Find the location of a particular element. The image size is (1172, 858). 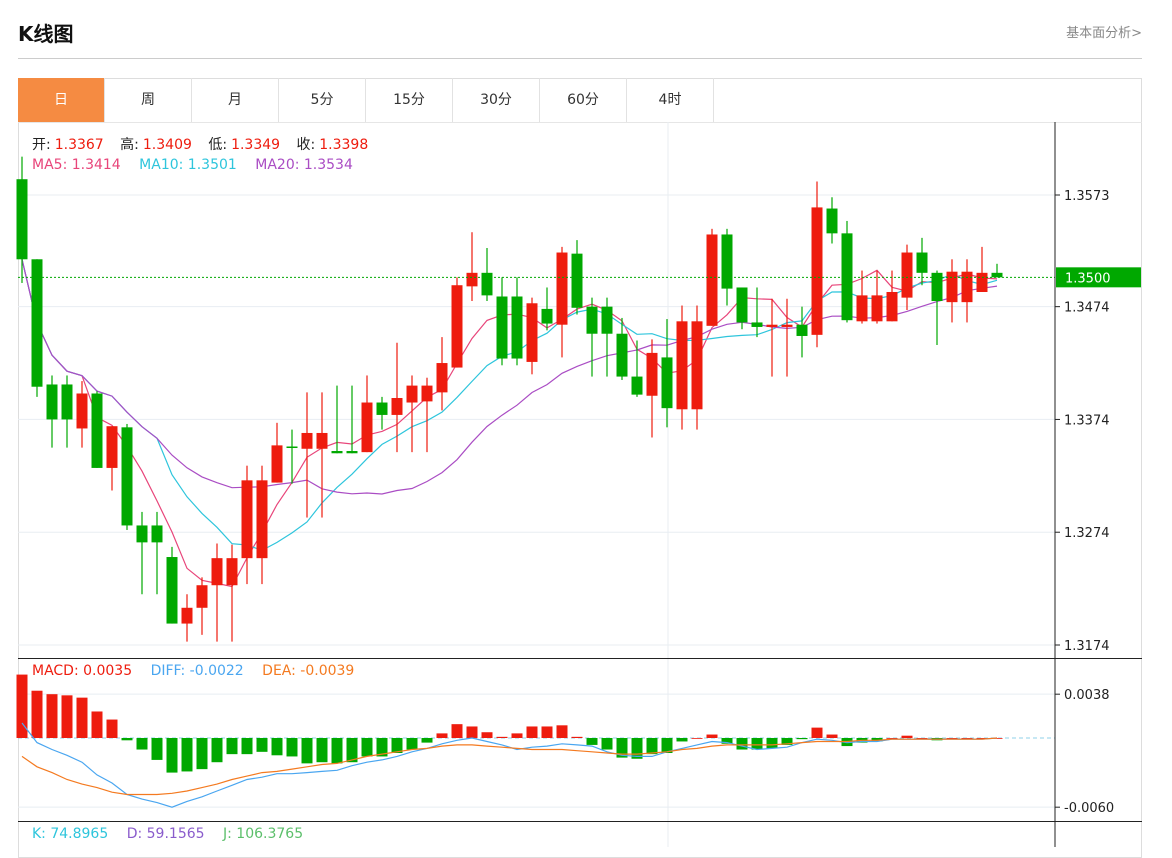

open-label: 开: is located at coordinates (41, 145).